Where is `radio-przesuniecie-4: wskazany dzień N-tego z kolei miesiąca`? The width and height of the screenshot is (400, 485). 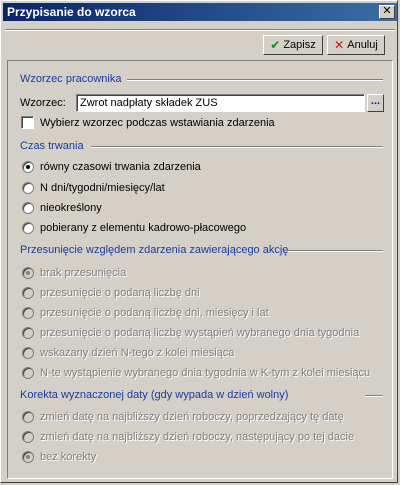
radio-przesuniecie-4: wskazany dzień N-tego z kolei miesiąca is located at coordinates (128, 353).